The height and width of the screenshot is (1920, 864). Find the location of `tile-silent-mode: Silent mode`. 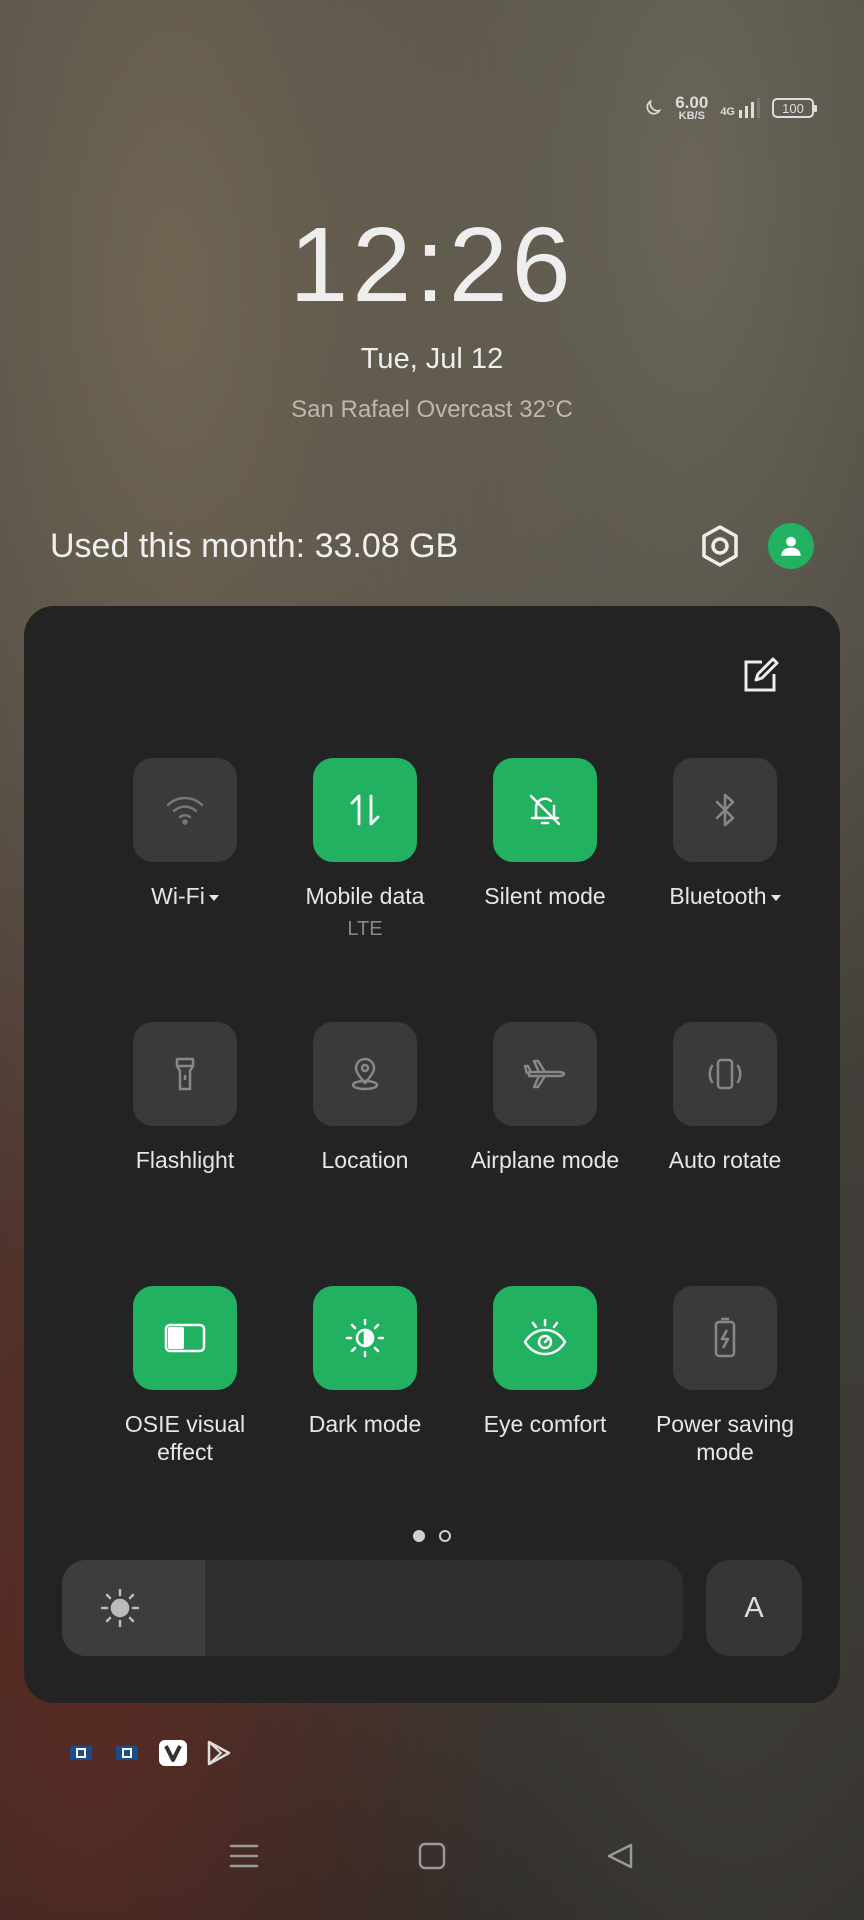

tile-silent-mode: Silent mode is located at coordinates (545, 834).